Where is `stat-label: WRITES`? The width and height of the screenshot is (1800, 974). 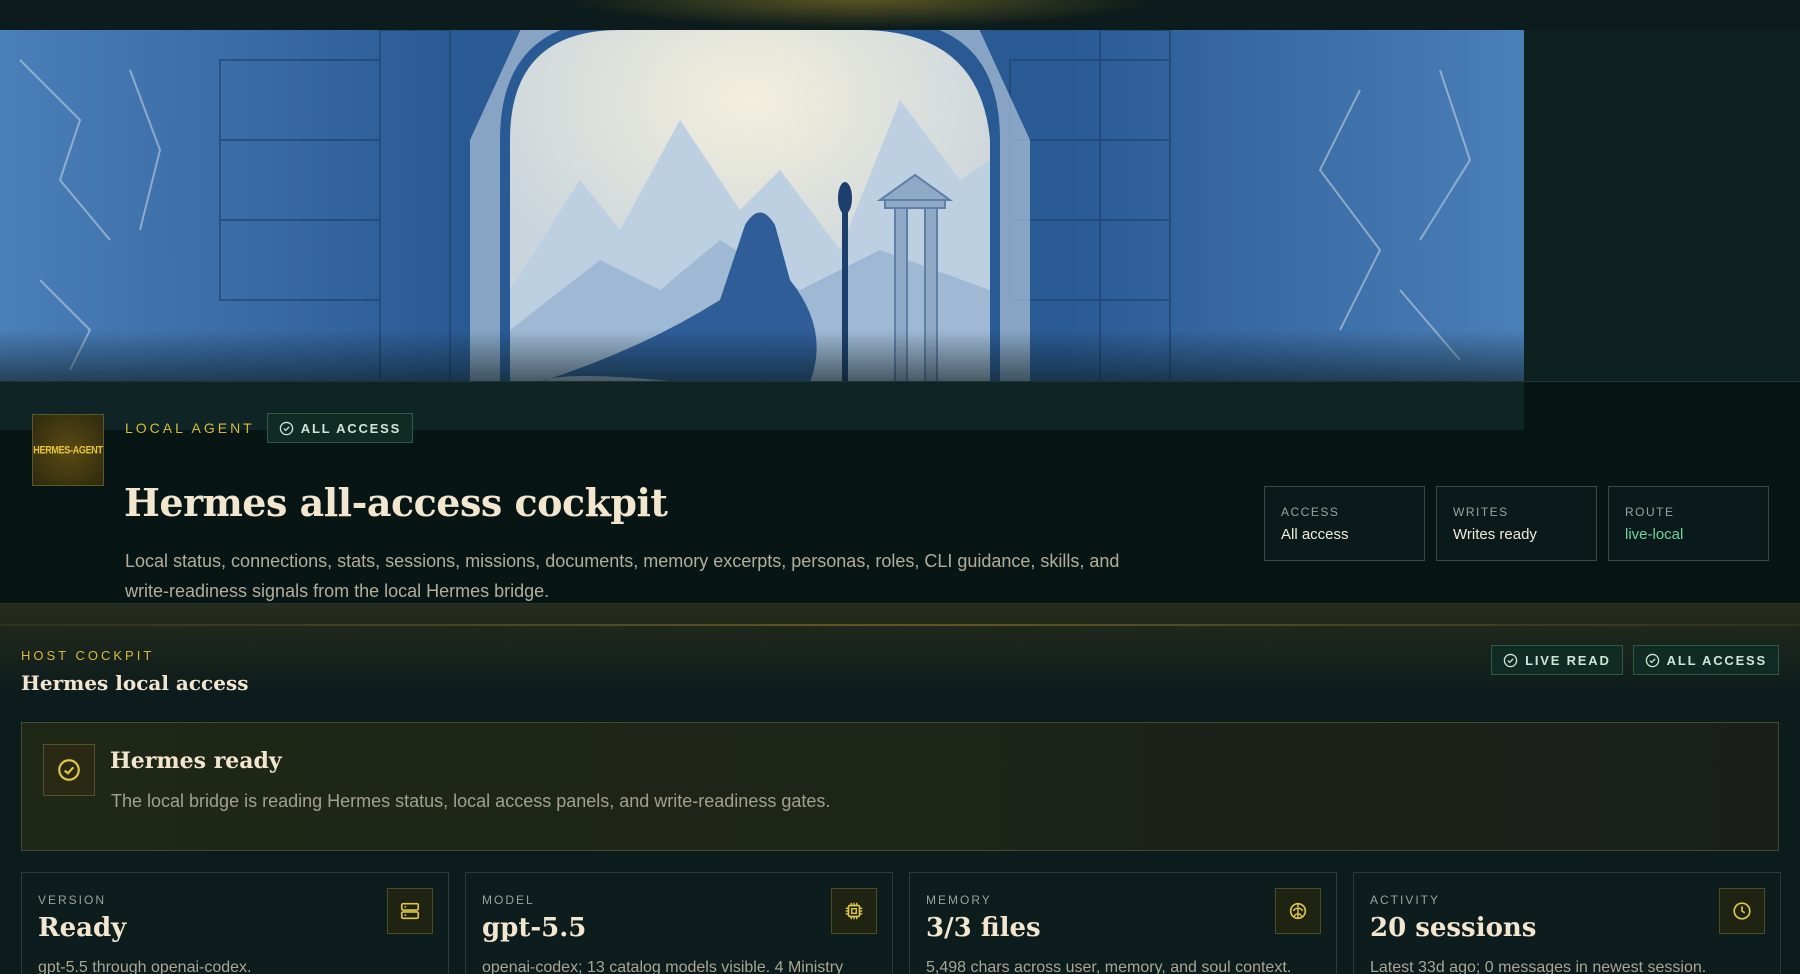
stat-label: WRITES is located at coordinates (1481, 512).